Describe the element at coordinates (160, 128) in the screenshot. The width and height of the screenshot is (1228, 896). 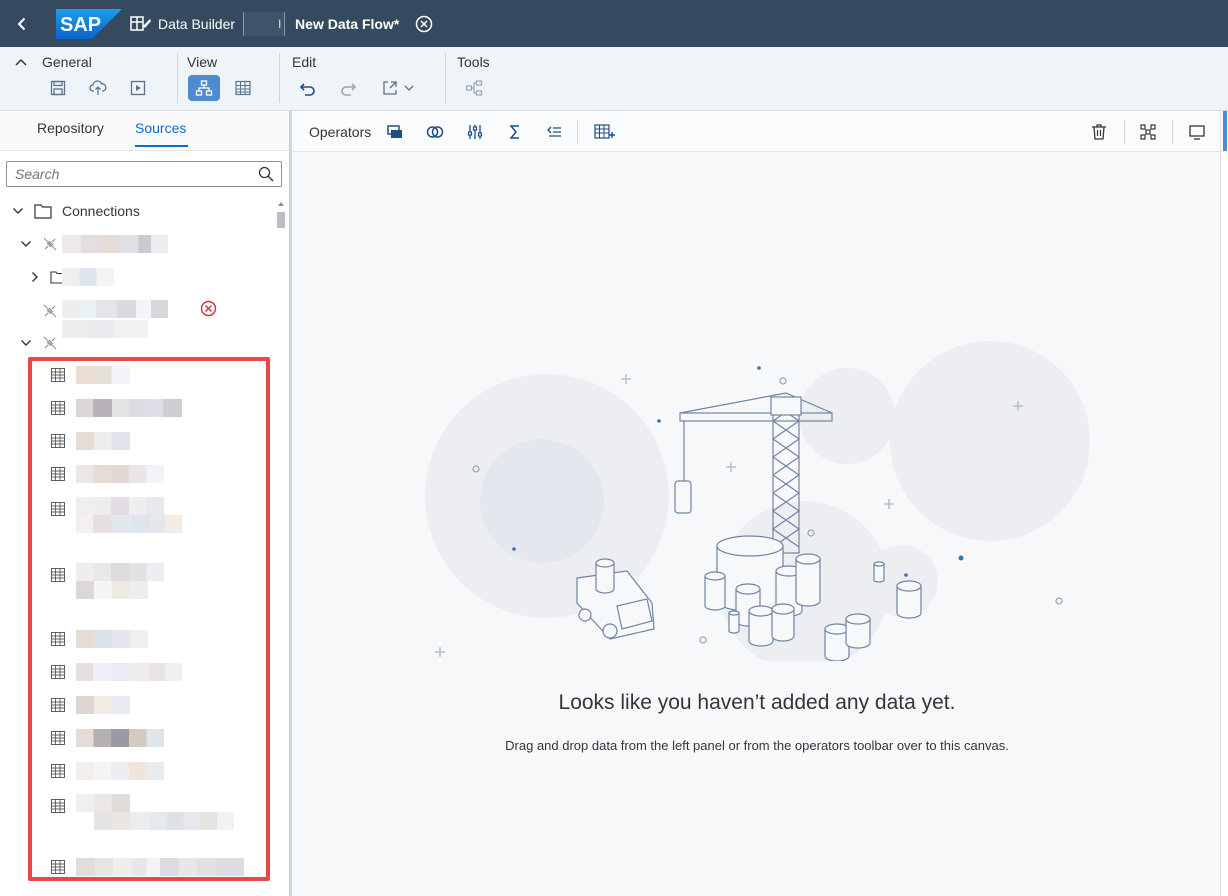
I see `tab-sources: Sources` at that location.